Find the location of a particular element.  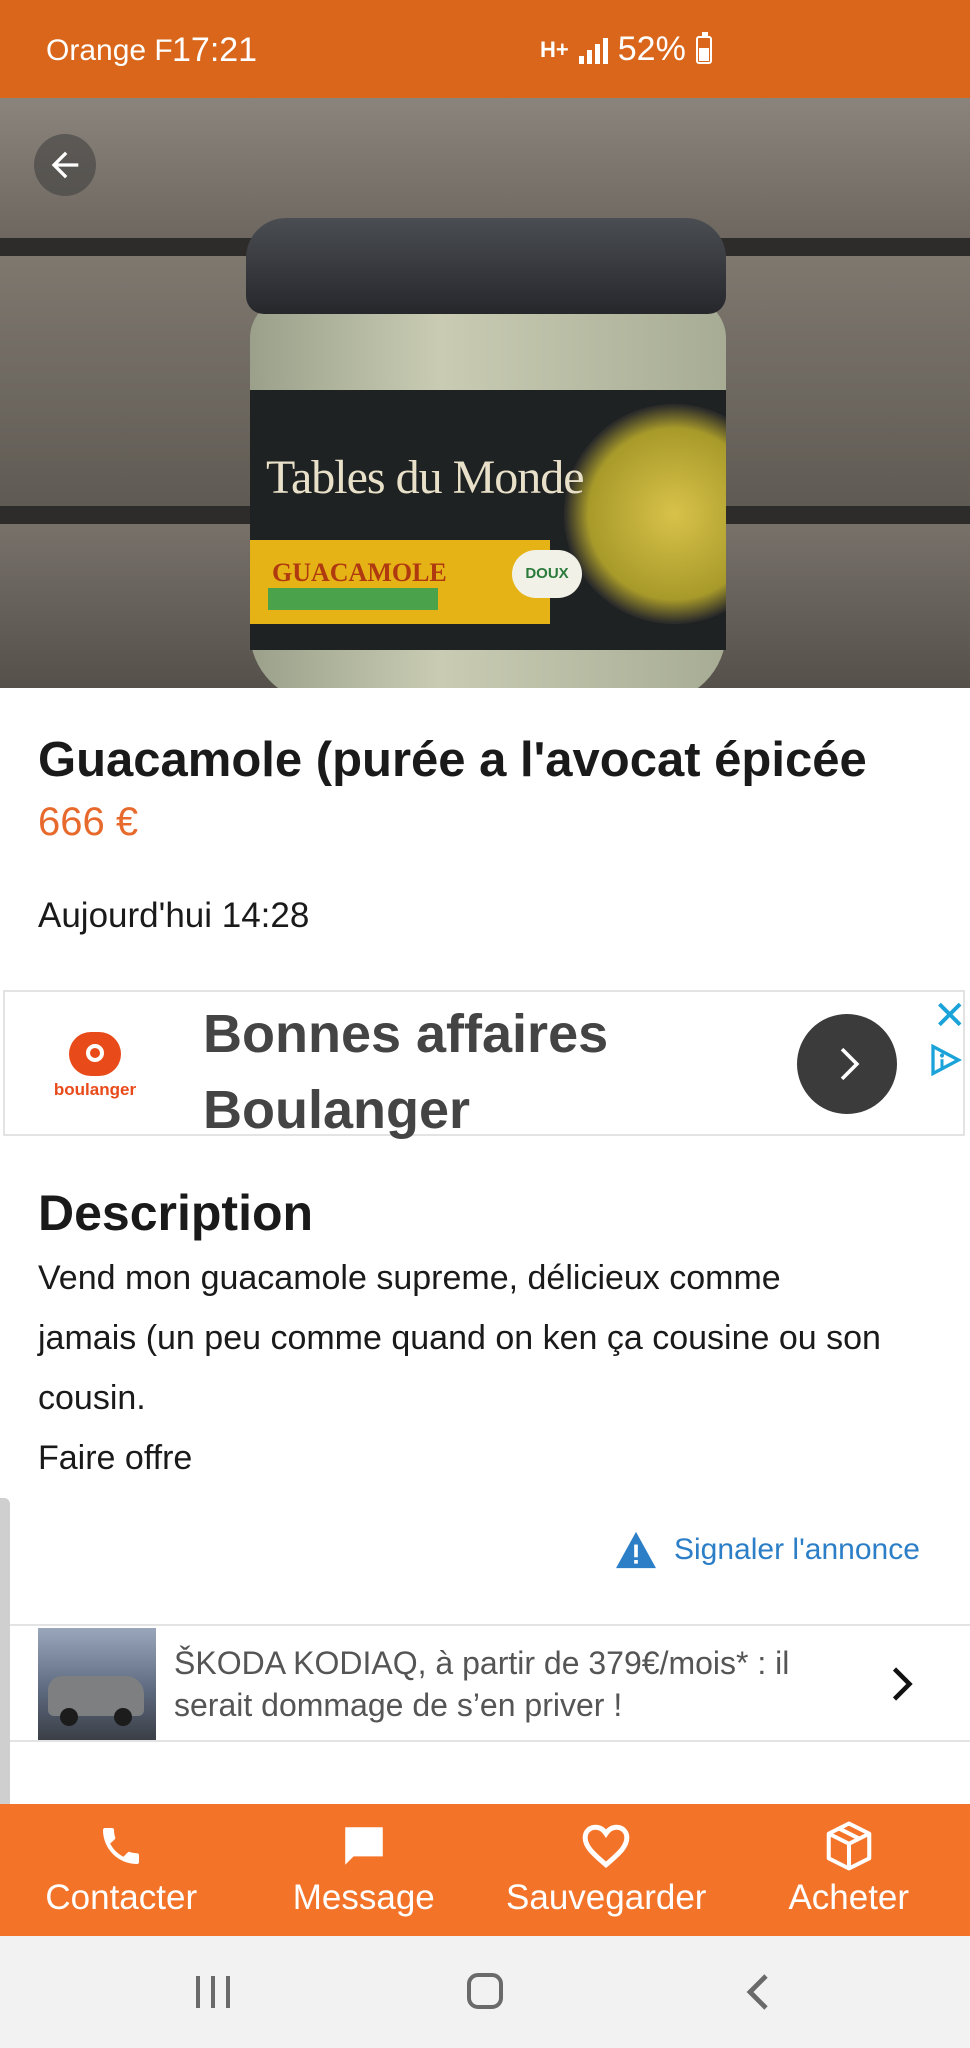

ad-open-button is located at coordinates (847, 1064).